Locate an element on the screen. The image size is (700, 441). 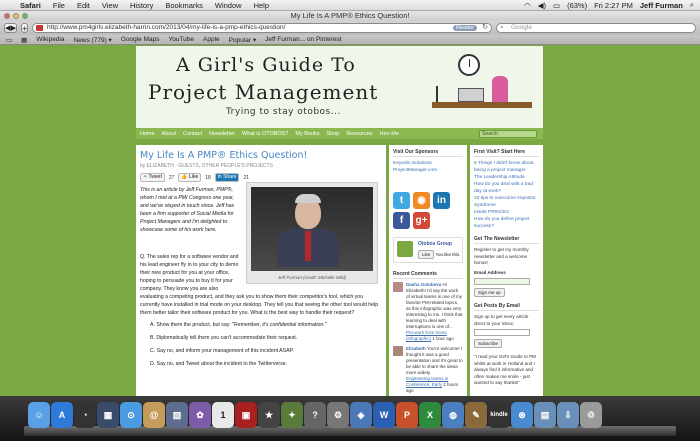
menubar-clock: Fri 2:27 PM is located at coordinates (613, 5).